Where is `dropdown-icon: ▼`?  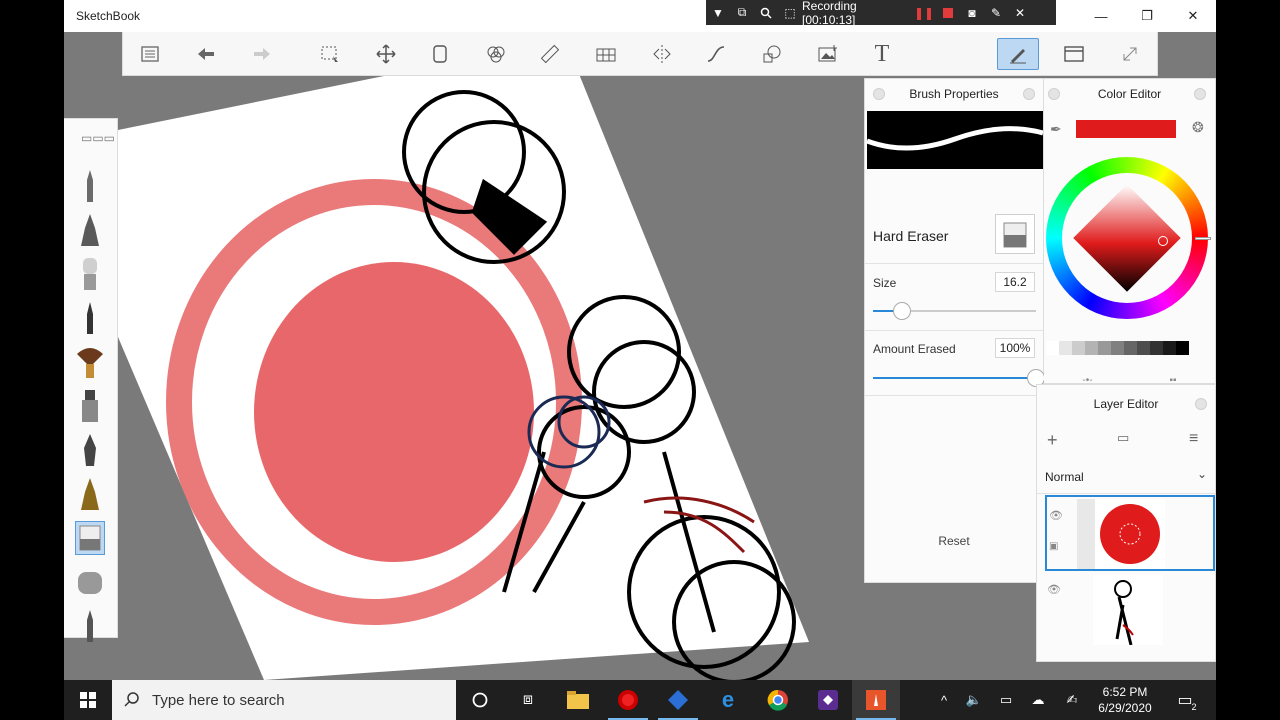
dropdown-icon: ▼ is located at coordinates (718, 12).